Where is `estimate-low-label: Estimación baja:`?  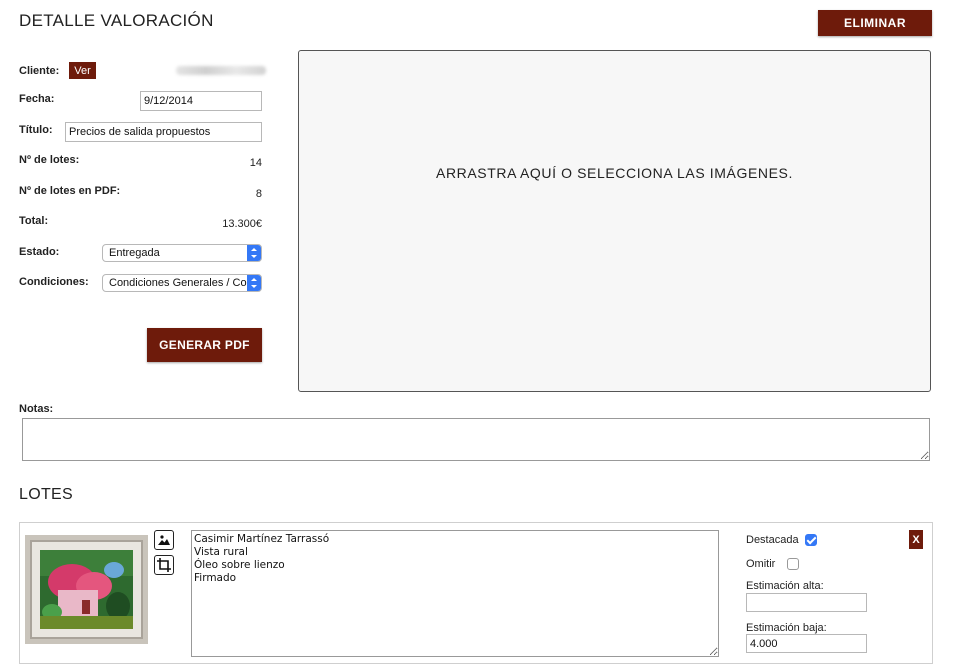 estimate-low-label: Estimación baja: is located at coordinates (786, 628).